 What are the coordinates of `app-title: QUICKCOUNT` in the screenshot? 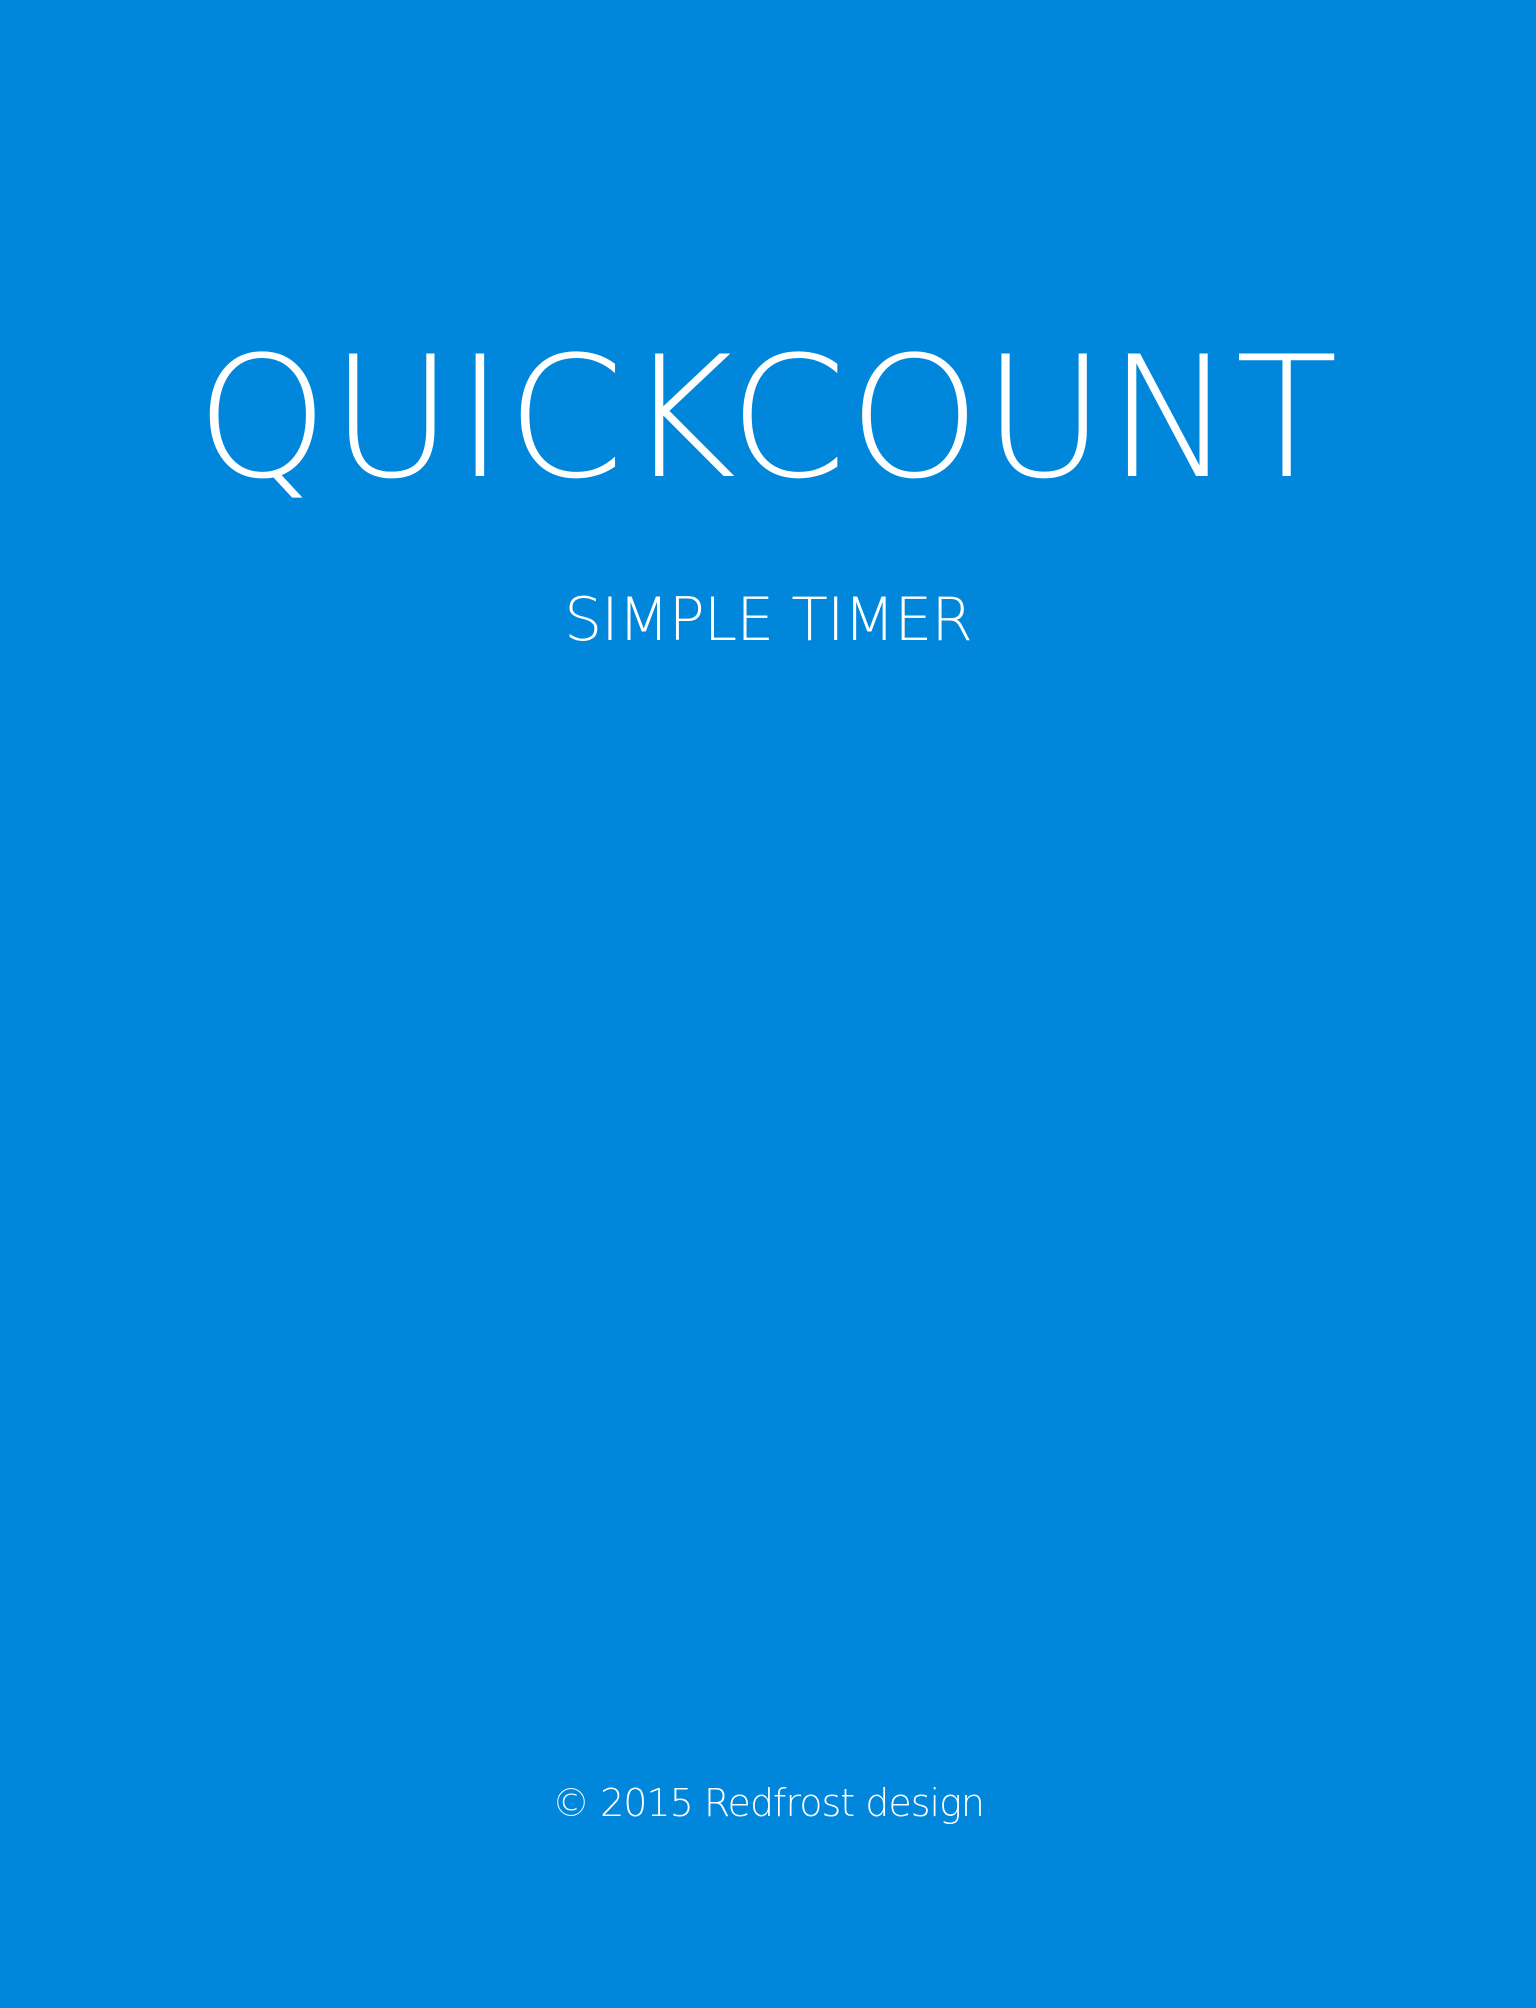 It's located at (768, 418).